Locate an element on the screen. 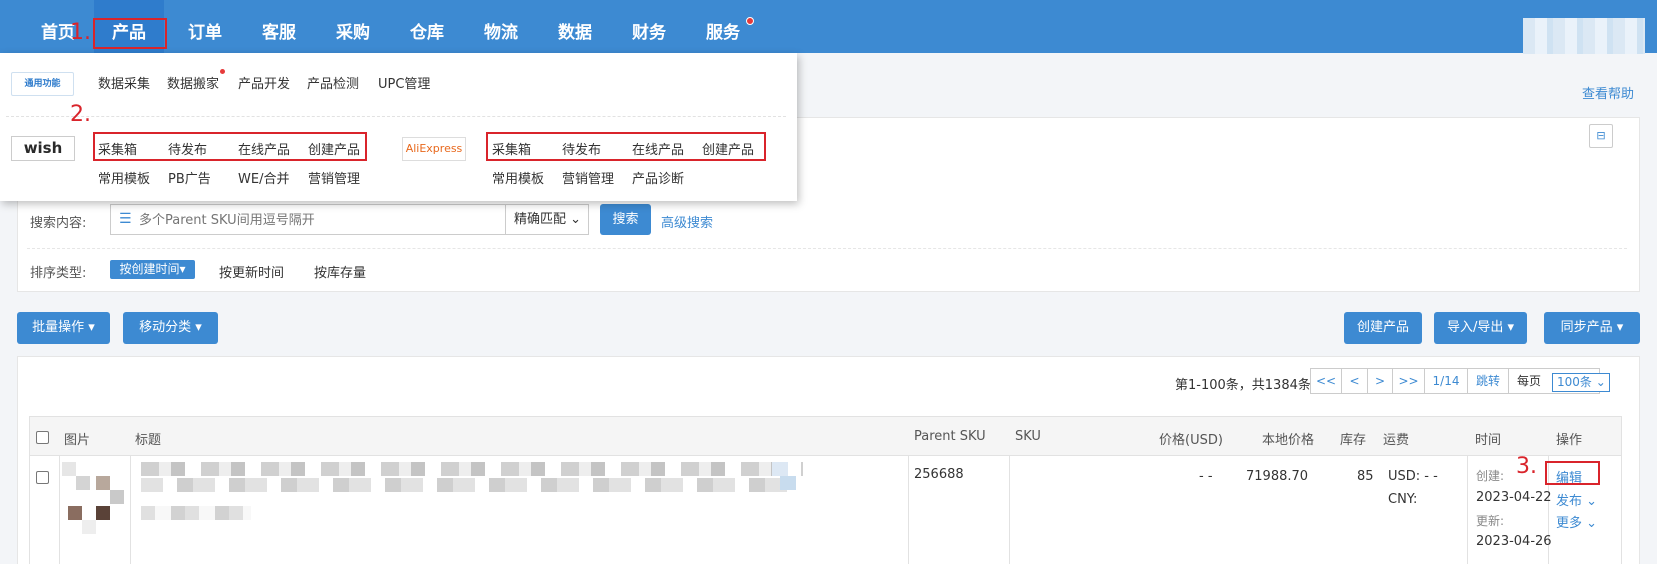 The width and height of the screenshot is (1657, 564). menu-data-collect: 数据采集 is located at coordinates (124, 82).